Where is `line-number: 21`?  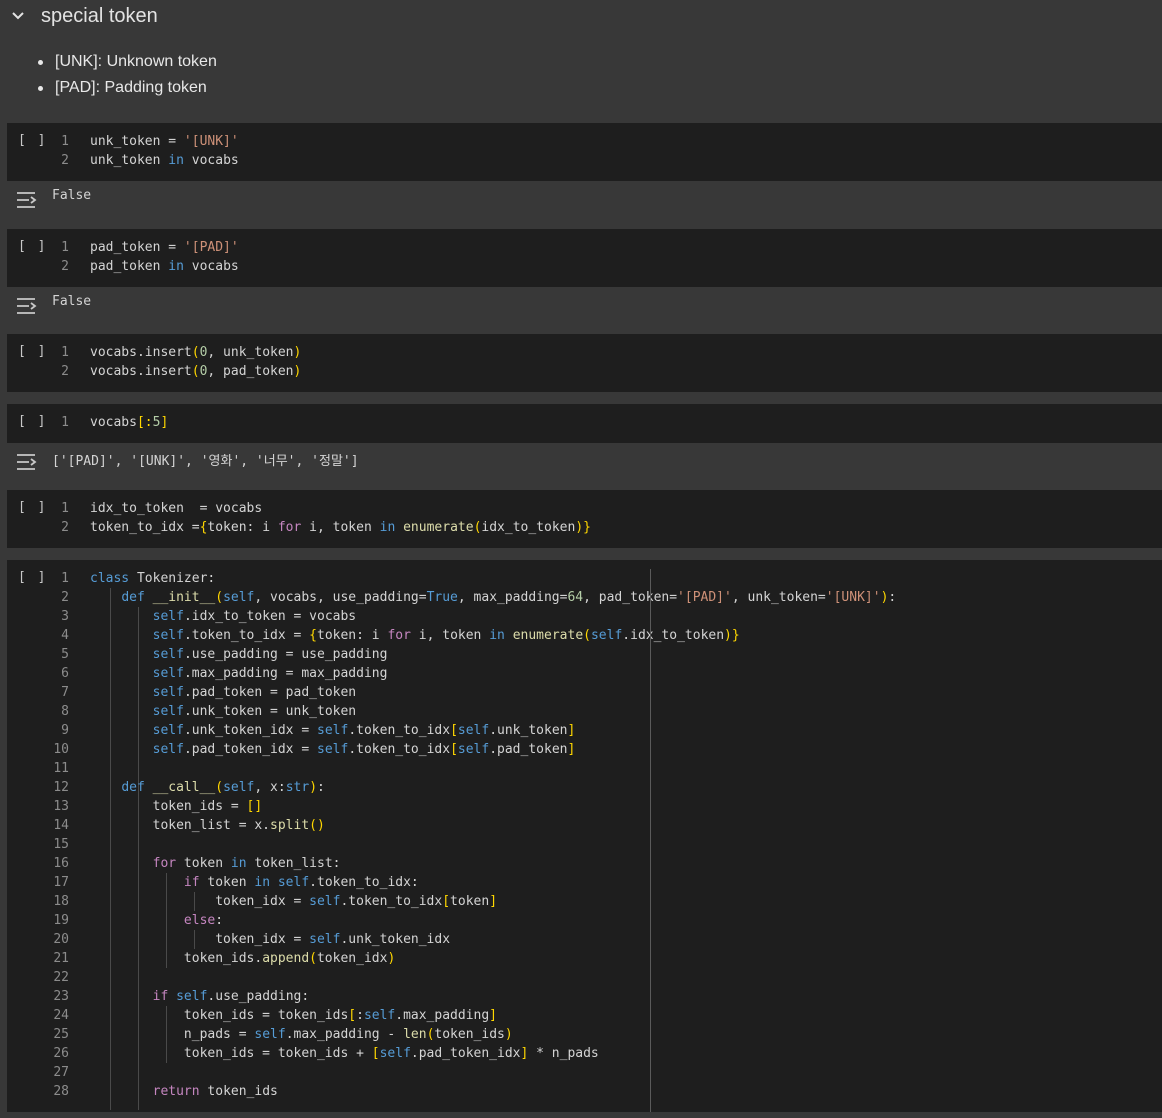
line-number: 21 is located at coordinates (61, 958).